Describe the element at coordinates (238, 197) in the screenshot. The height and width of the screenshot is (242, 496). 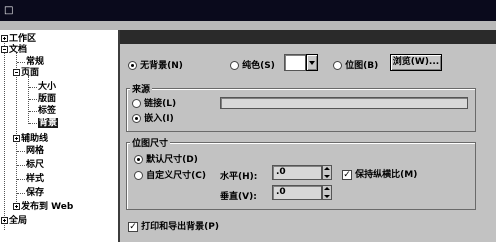
I see `vertical-label: 垂直(V):` at that location.